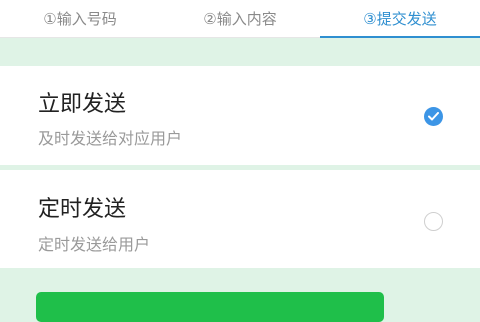 The image size is (480, 322). I want to click on submit-button, so click(210, 307).